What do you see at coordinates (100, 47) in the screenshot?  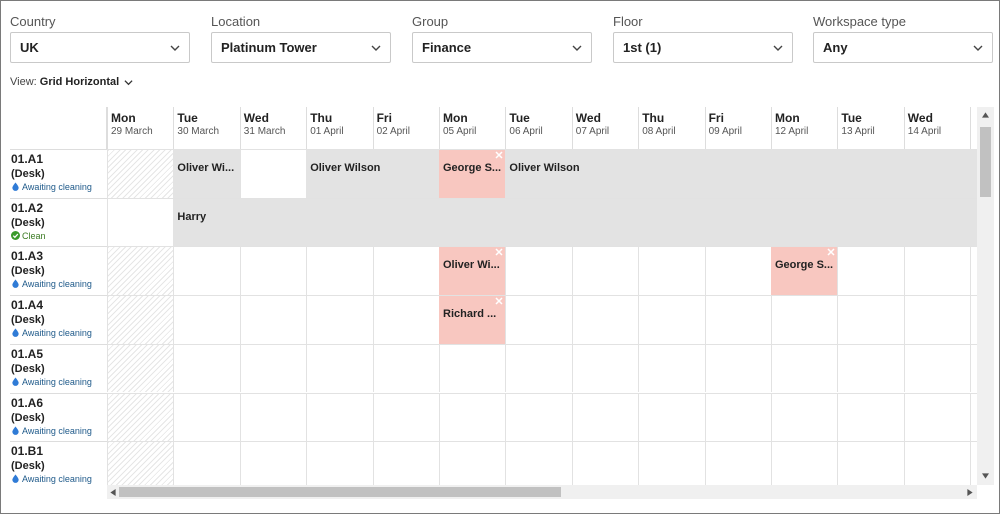 I see `country-dropdown: UK` at bounding box center [100, 47].